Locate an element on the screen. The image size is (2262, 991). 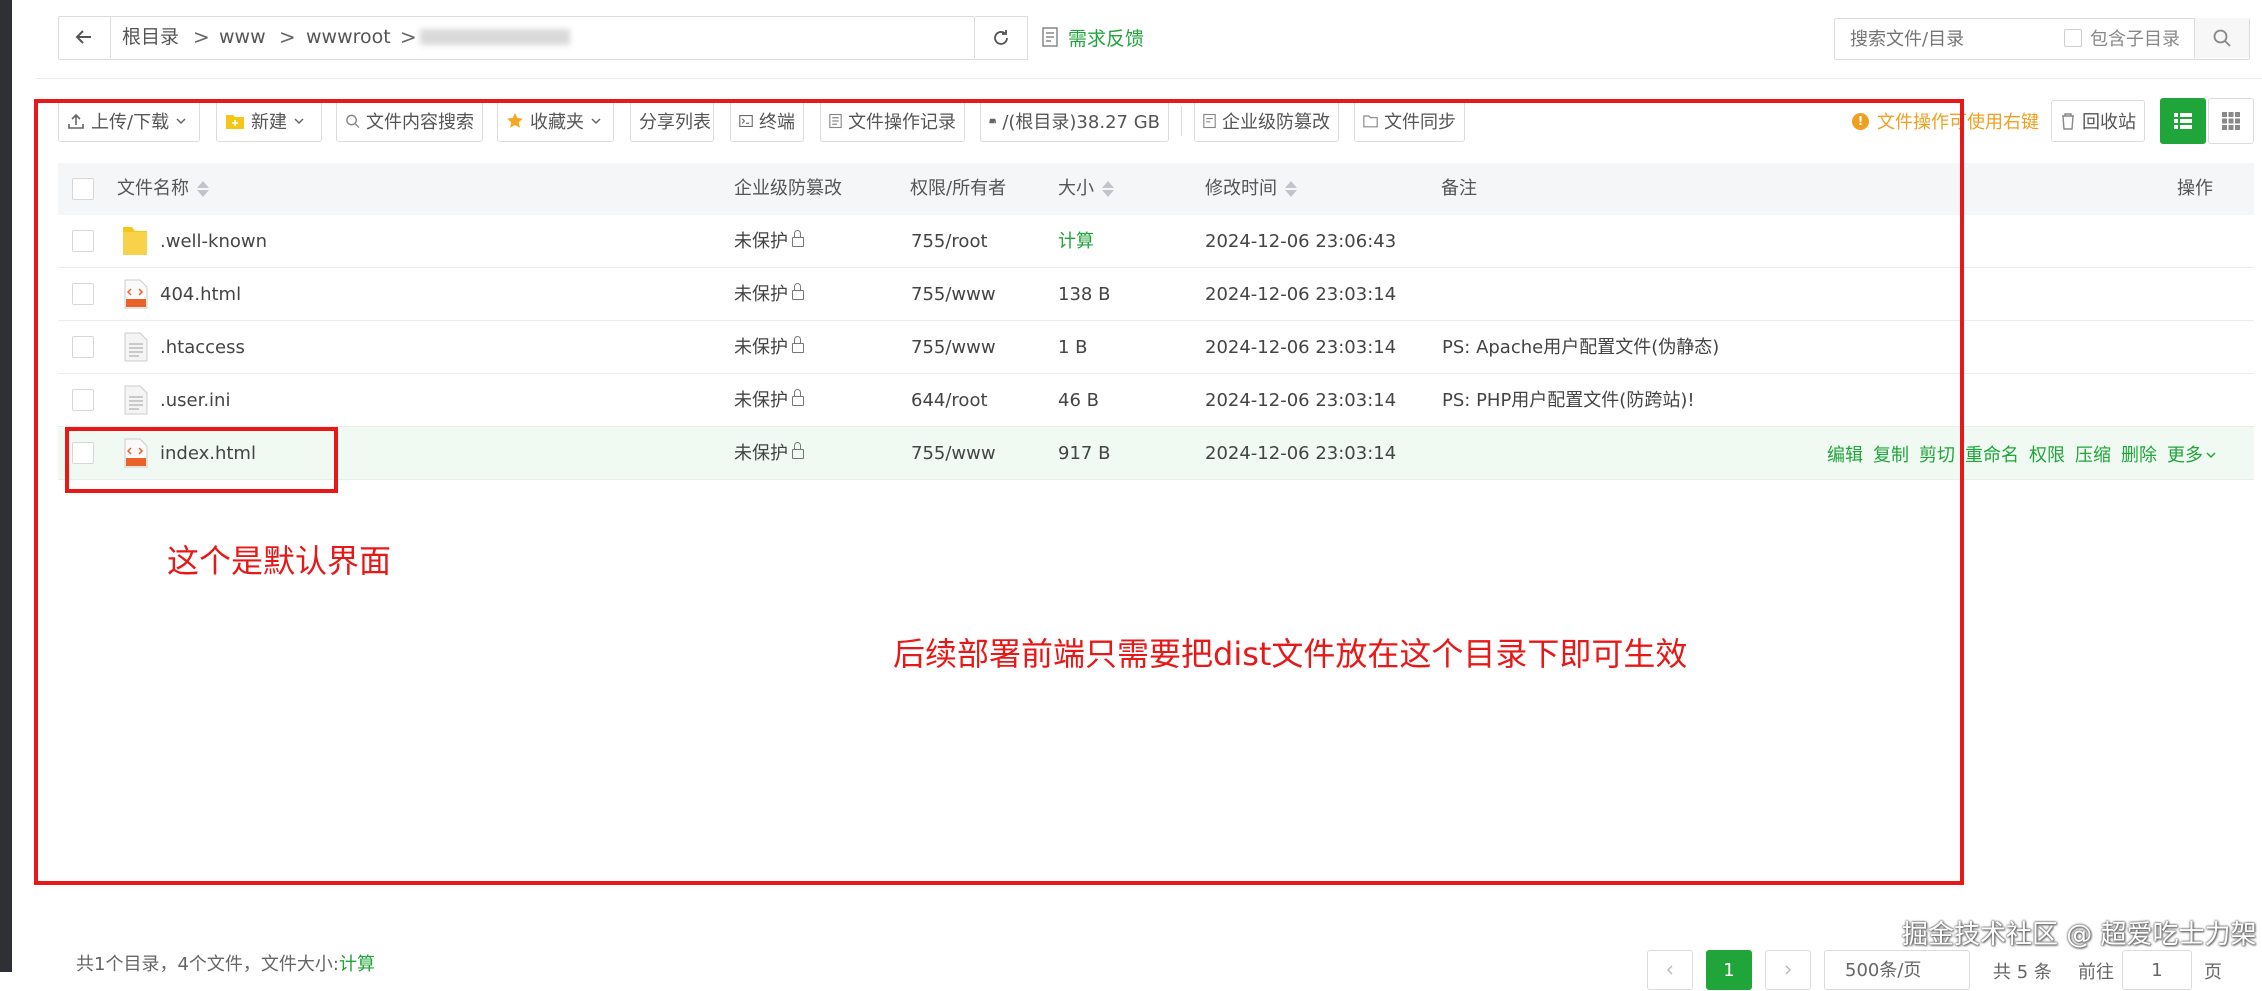
annotation-default-view: 这个是默认界面 is located at coordinates (279, 561).